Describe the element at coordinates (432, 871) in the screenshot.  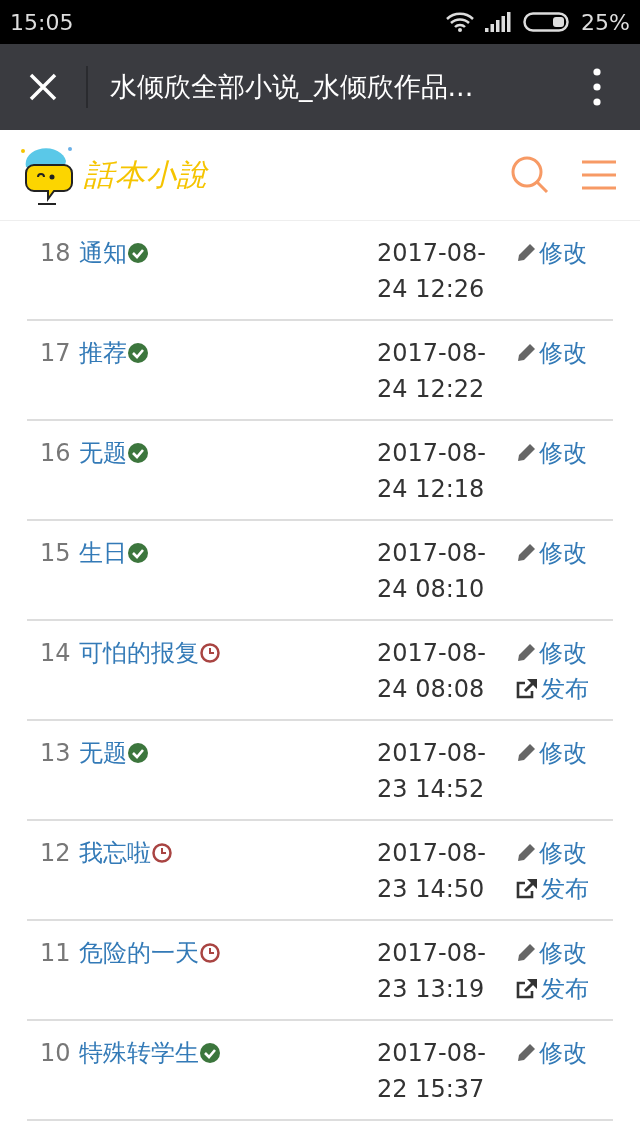
I see `chapter-date: 2017-08- 23 14:50` at that location.